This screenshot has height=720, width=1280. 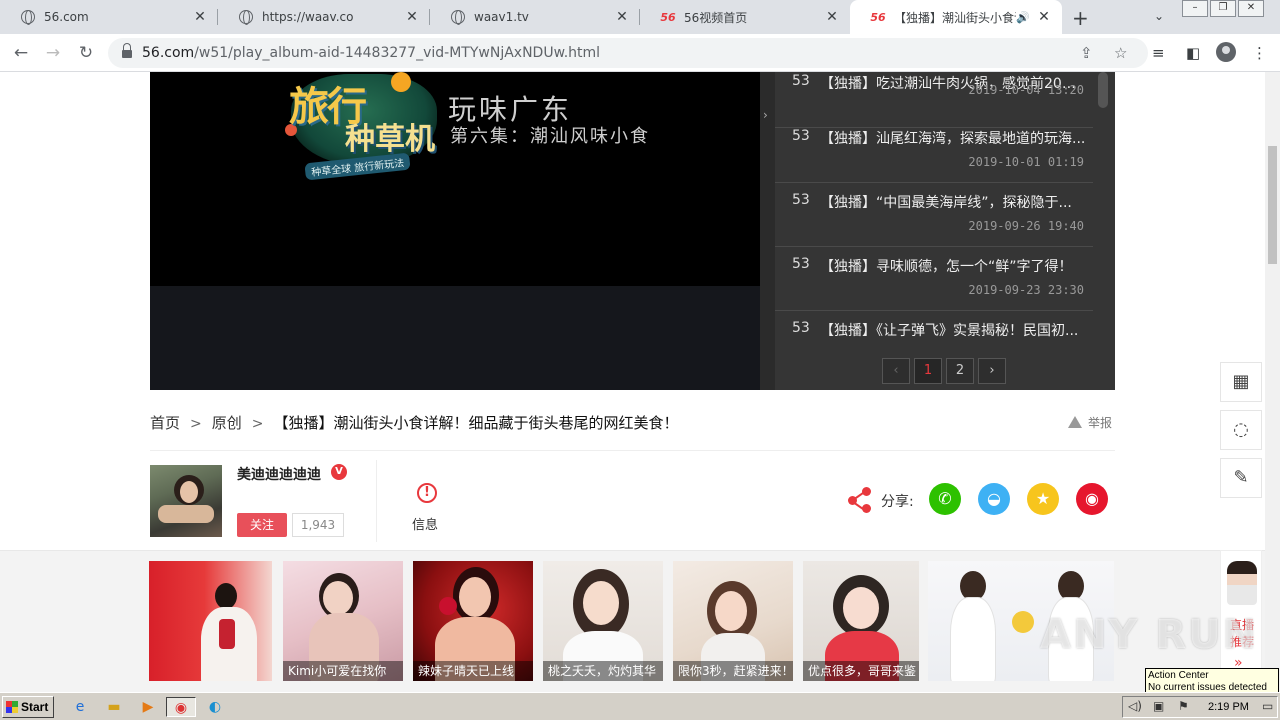 What do you see at coordinates (114, 707) in the screenshot?
I see `folder-icon: ▬` at bounding box center [114, 707].